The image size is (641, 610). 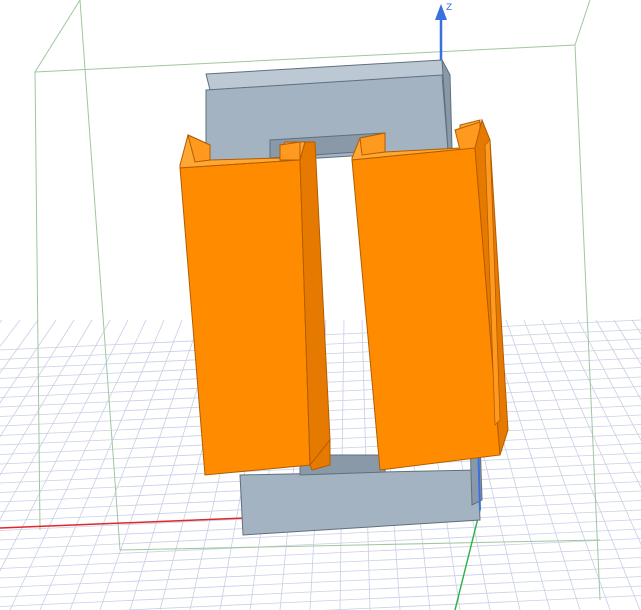 What do you see at coordinates (449, 8) in the screenshot?
I see `z-axis-label: Z` at bounding box center [449, 8].